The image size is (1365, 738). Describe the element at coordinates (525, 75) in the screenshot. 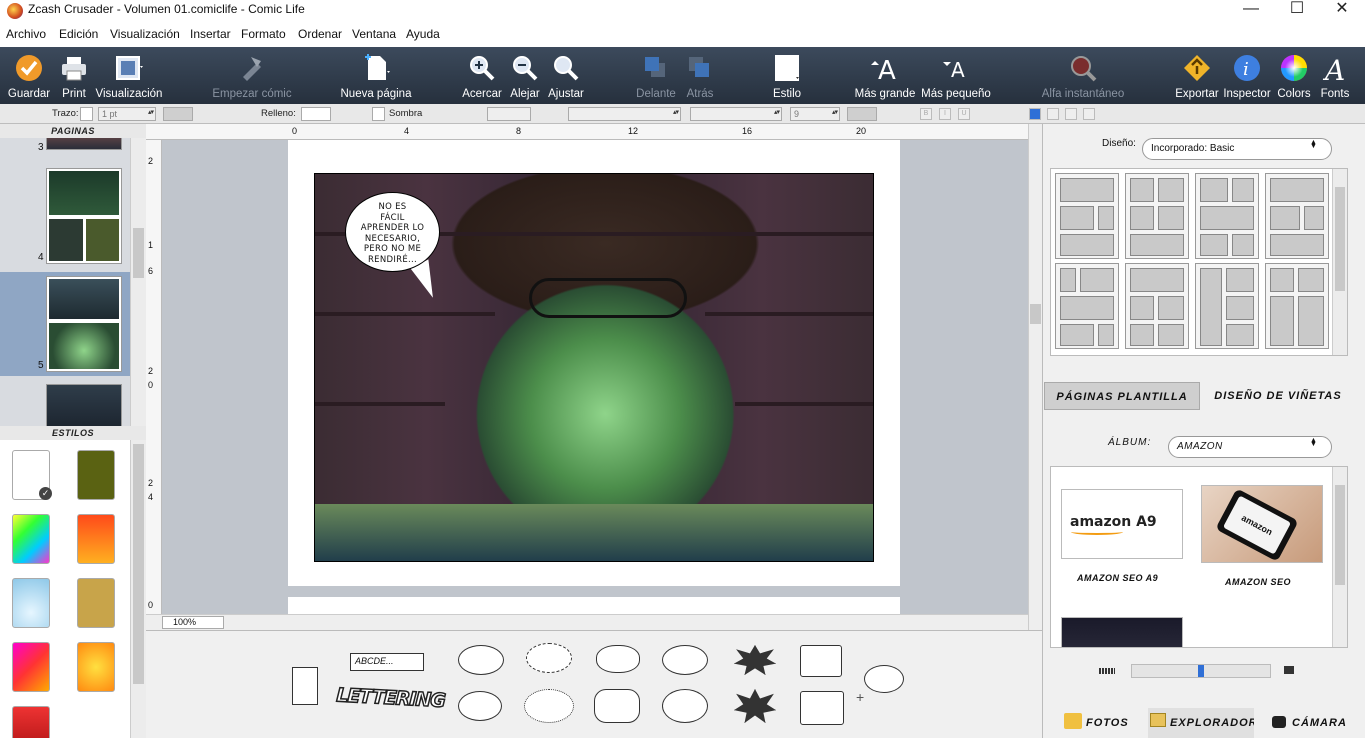

I see `zoom-out-button: Alejar` at that location.